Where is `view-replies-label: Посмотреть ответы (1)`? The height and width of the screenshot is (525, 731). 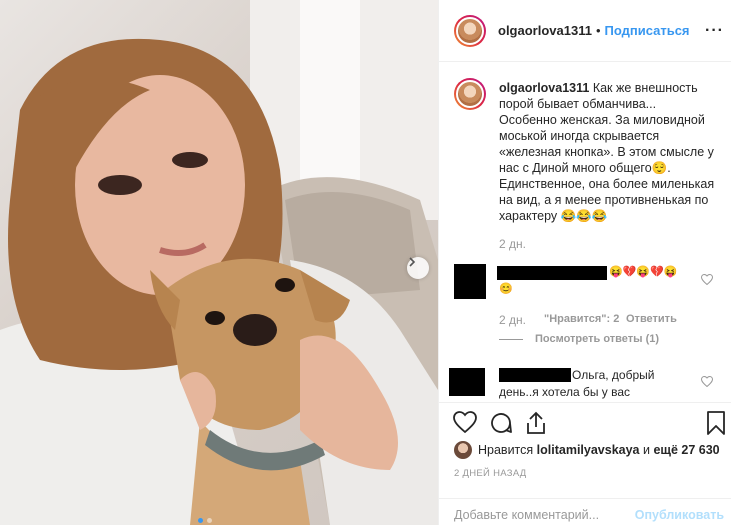 view-replies-label: Посмотреть ответы (1) is located at coordinates (597, 339).